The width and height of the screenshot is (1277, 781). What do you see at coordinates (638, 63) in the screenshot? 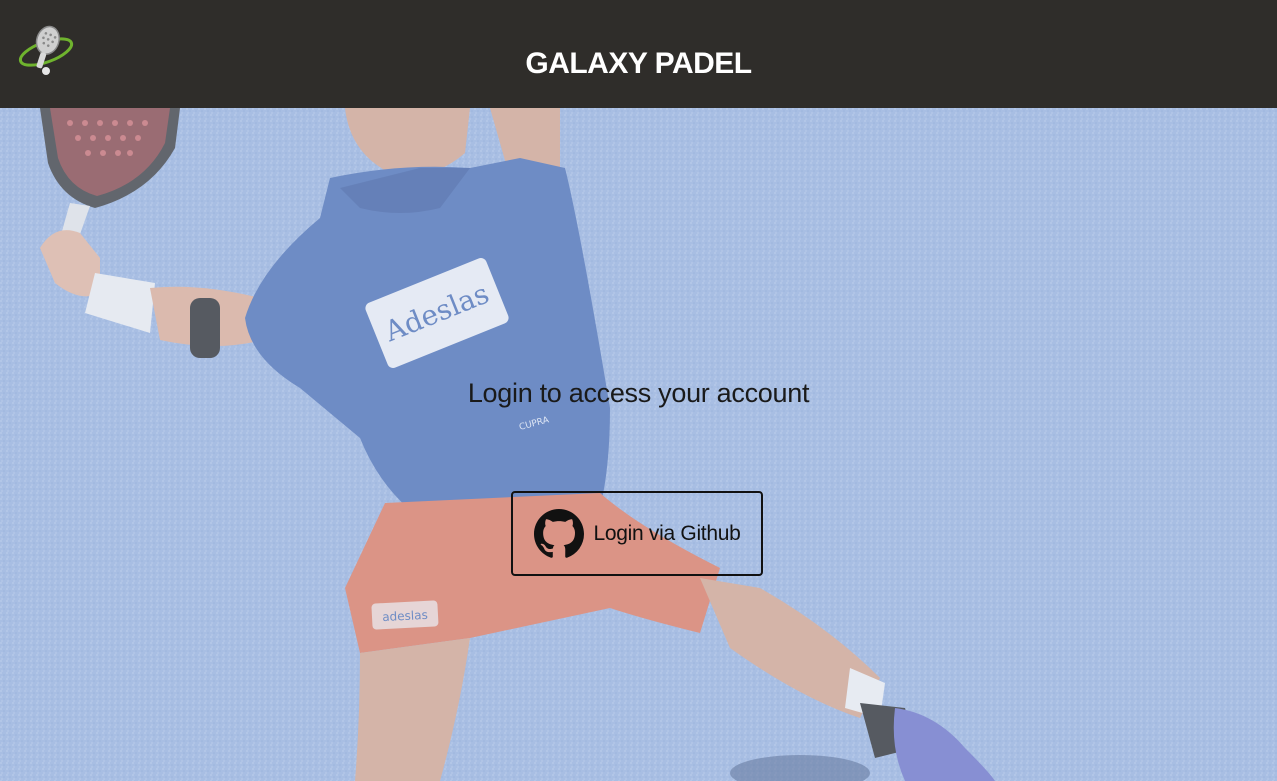
I see `brand-title: GALAXY PADEL` at bounding box center [638, 63].